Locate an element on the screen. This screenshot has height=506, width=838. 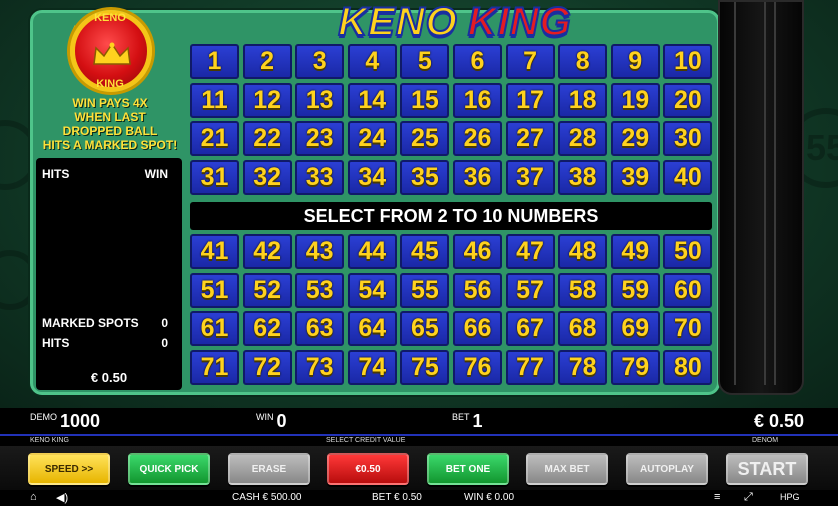
number-cell-20: 20 is located at coordinates (688, 100).